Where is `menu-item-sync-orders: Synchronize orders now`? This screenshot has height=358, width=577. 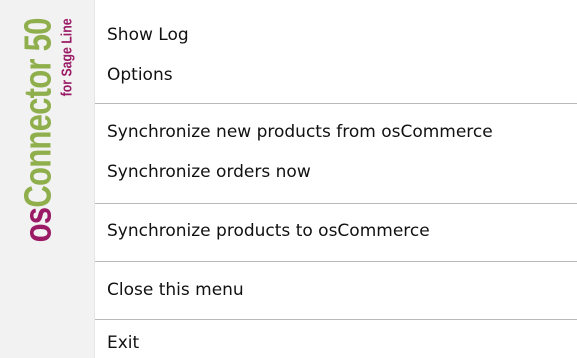
menu-item-sync-orders: Synchronize orders now is located at coordinates (336, 172).